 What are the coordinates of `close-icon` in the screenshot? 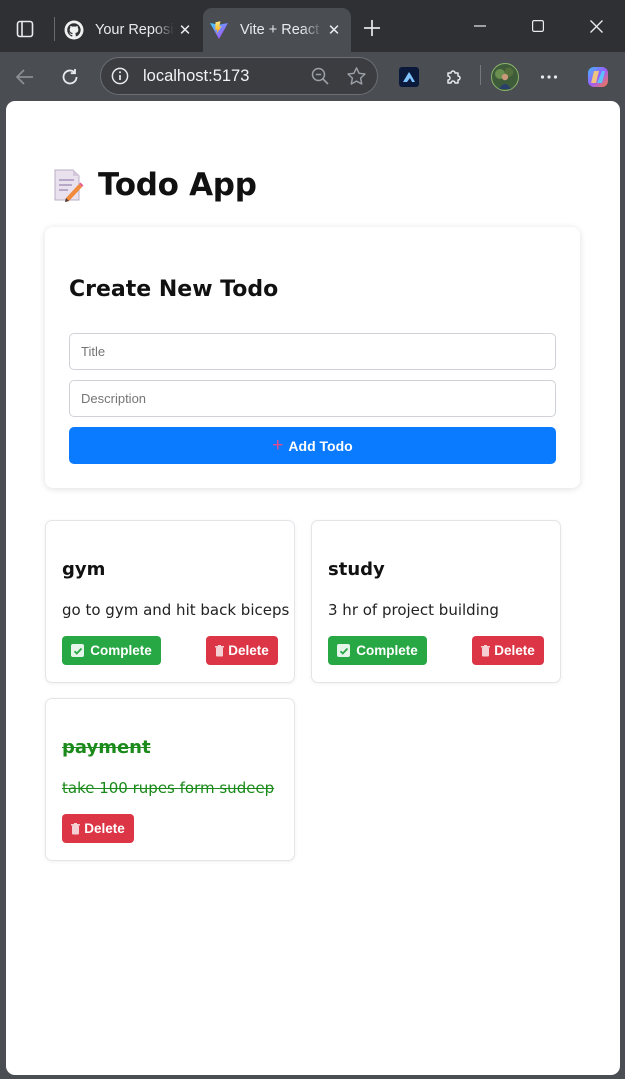 It's located at (596, 26).